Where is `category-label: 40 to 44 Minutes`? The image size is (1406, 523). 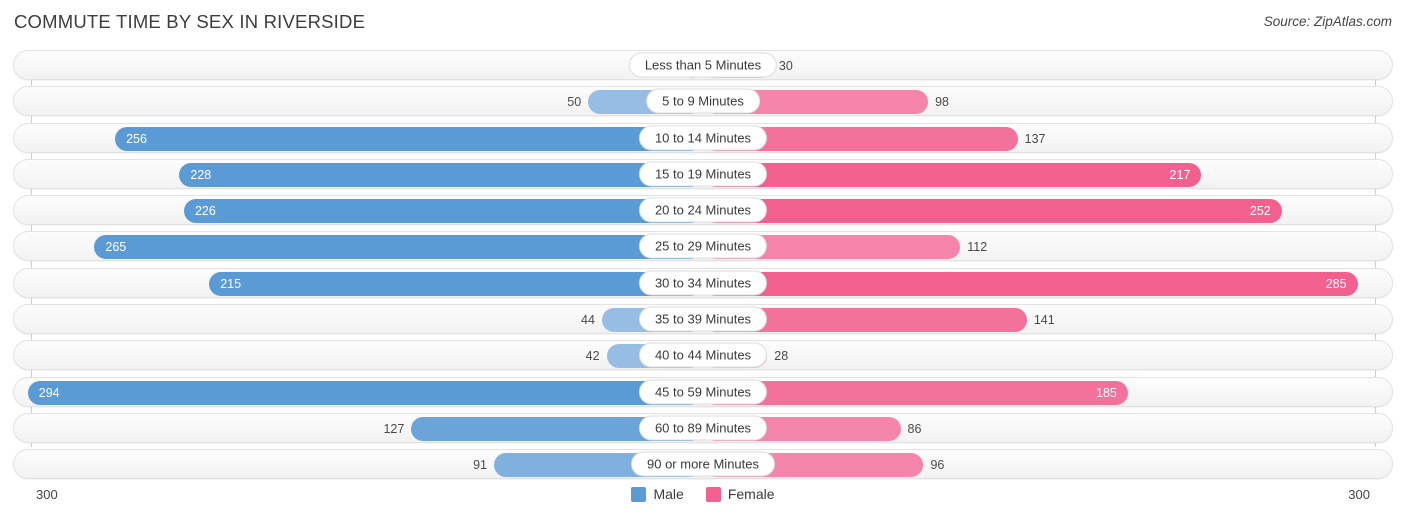 category-label: 40 to 44 Minutes is located at coordinates (703, 355).